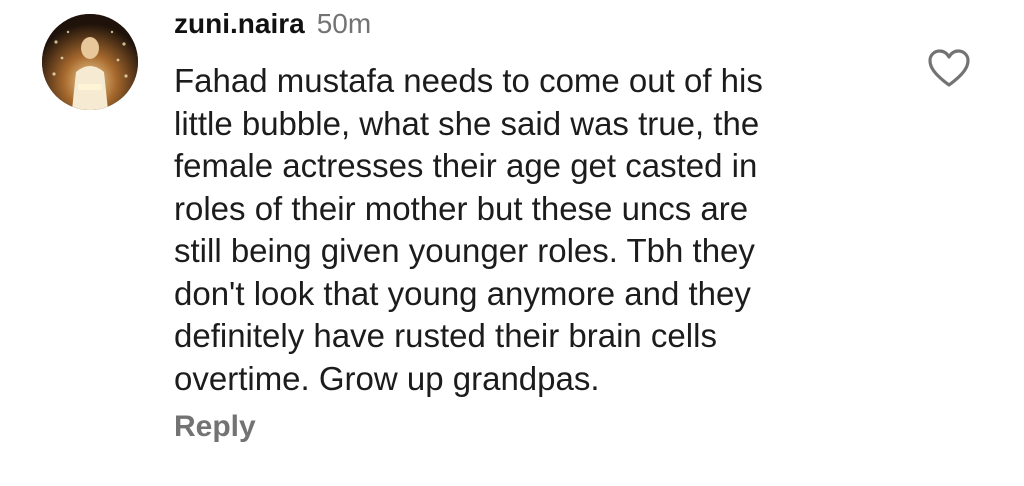  I want to click on avatar, so click(90, 62).